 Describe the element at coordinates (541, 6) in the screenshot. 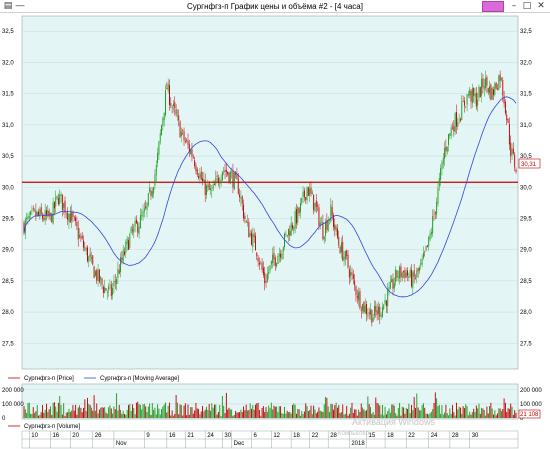

I see `close-button: ✕` at that location.